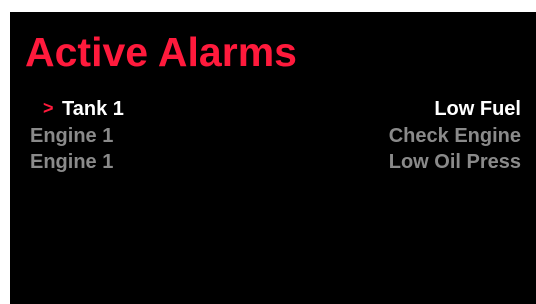 The image size is (536, 304). Describe the element at coordinates (93, 109) in the screenshot. I see `alarm-source: Tank 1` at that location.